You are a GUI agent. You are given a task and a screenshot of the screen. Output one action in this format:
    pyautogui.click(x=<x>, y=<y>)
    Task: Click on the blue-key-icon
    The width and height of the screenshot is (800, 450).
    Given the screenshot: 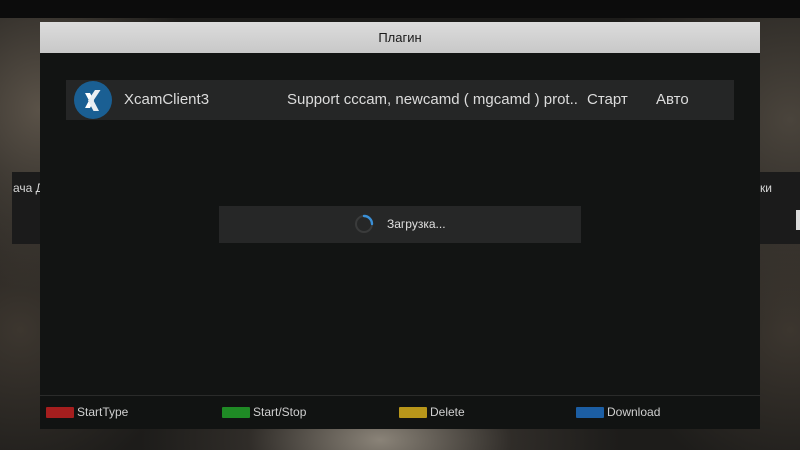 What is the action you would take?
    pyautogui.click(x=590, y=412)
    